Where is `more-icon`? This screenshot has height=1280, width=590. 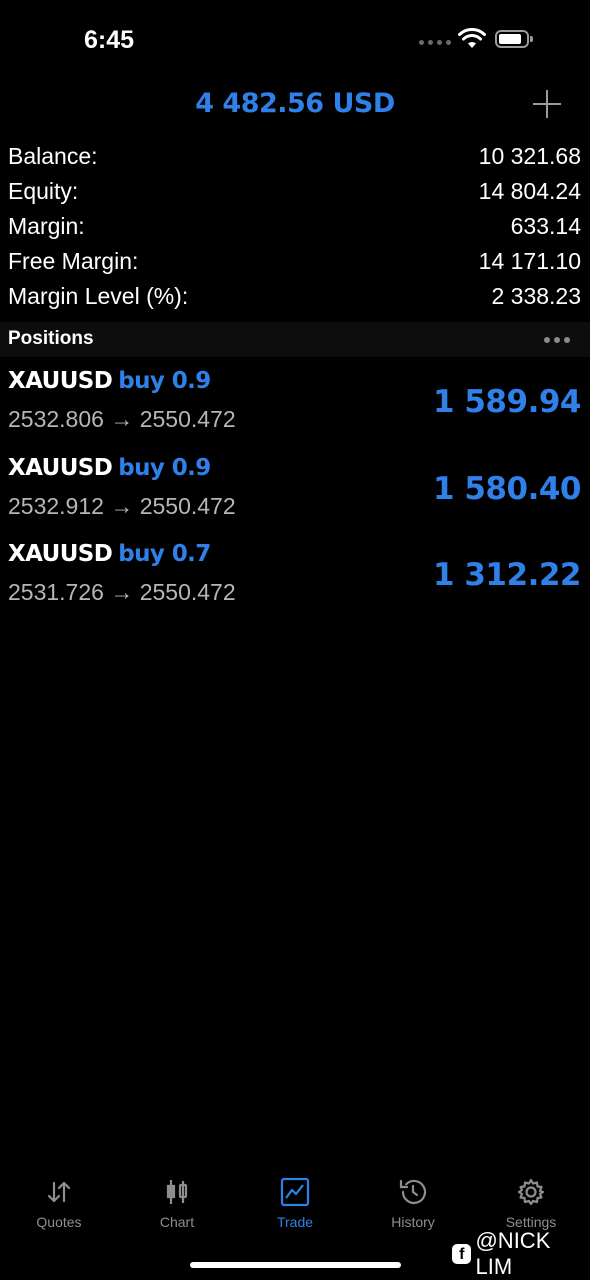 more-icon is located at coordinates (557, 340).